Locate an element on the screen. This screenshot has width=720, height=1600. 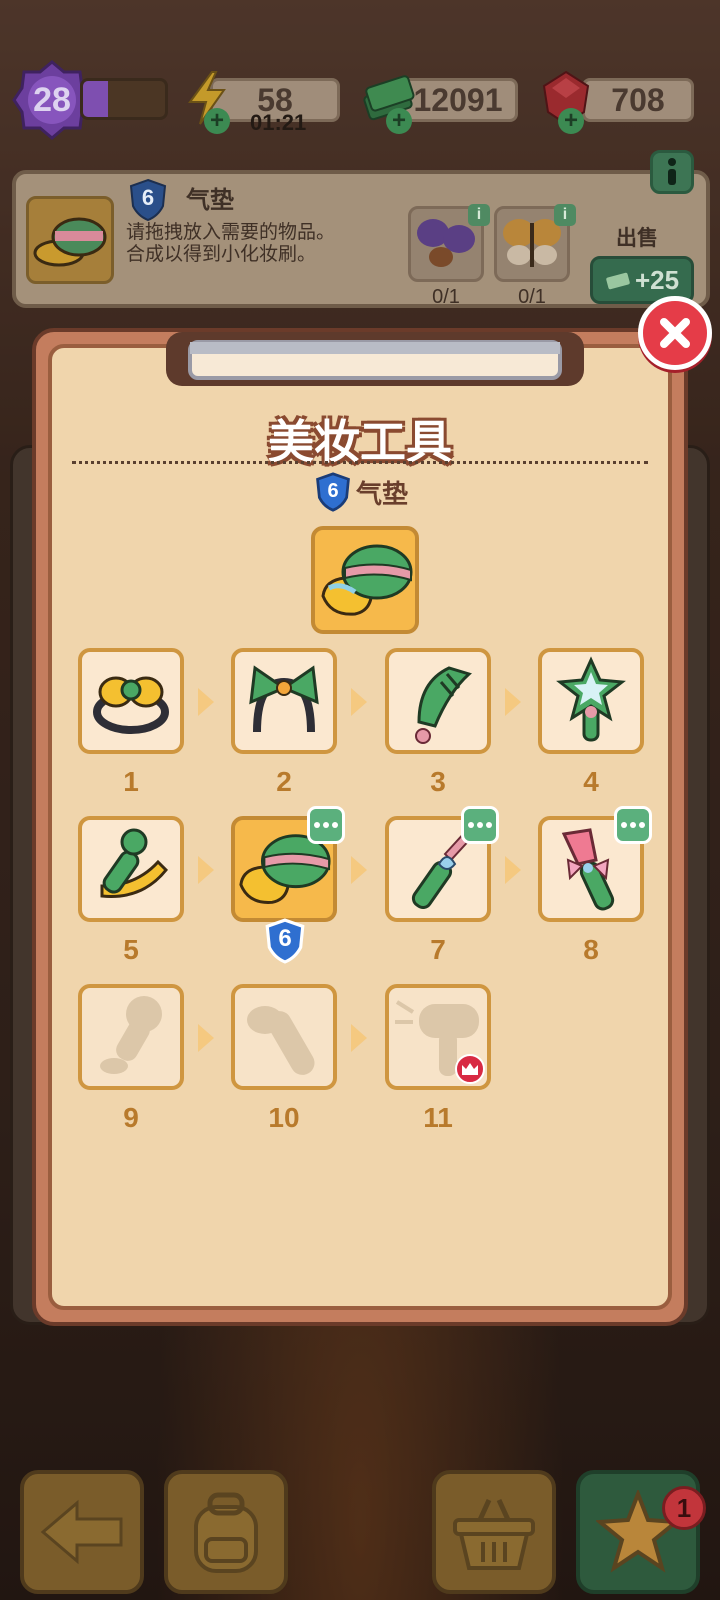
title-divider is located at coordinates (360, 462).